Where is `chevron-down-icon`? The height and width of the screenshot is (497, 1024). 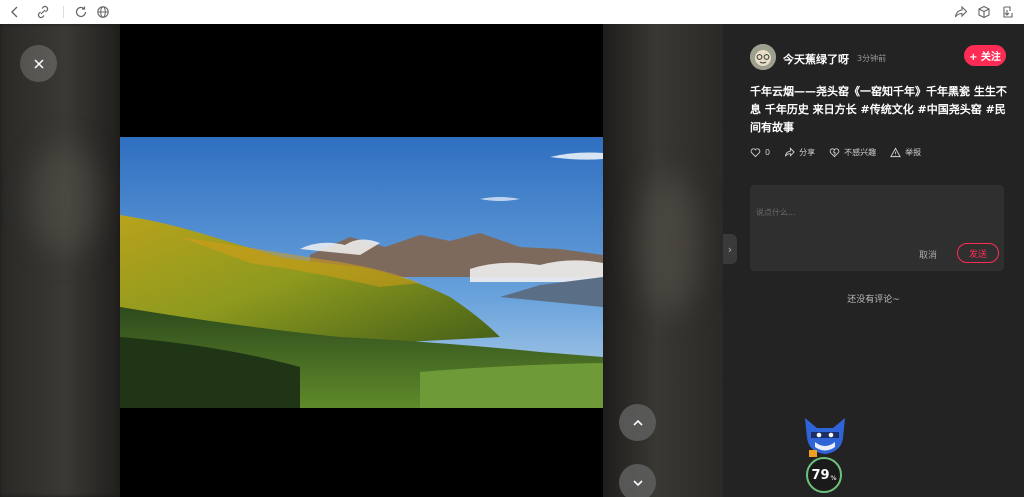
chevron-down-icon is located at coordinates (637, 482).